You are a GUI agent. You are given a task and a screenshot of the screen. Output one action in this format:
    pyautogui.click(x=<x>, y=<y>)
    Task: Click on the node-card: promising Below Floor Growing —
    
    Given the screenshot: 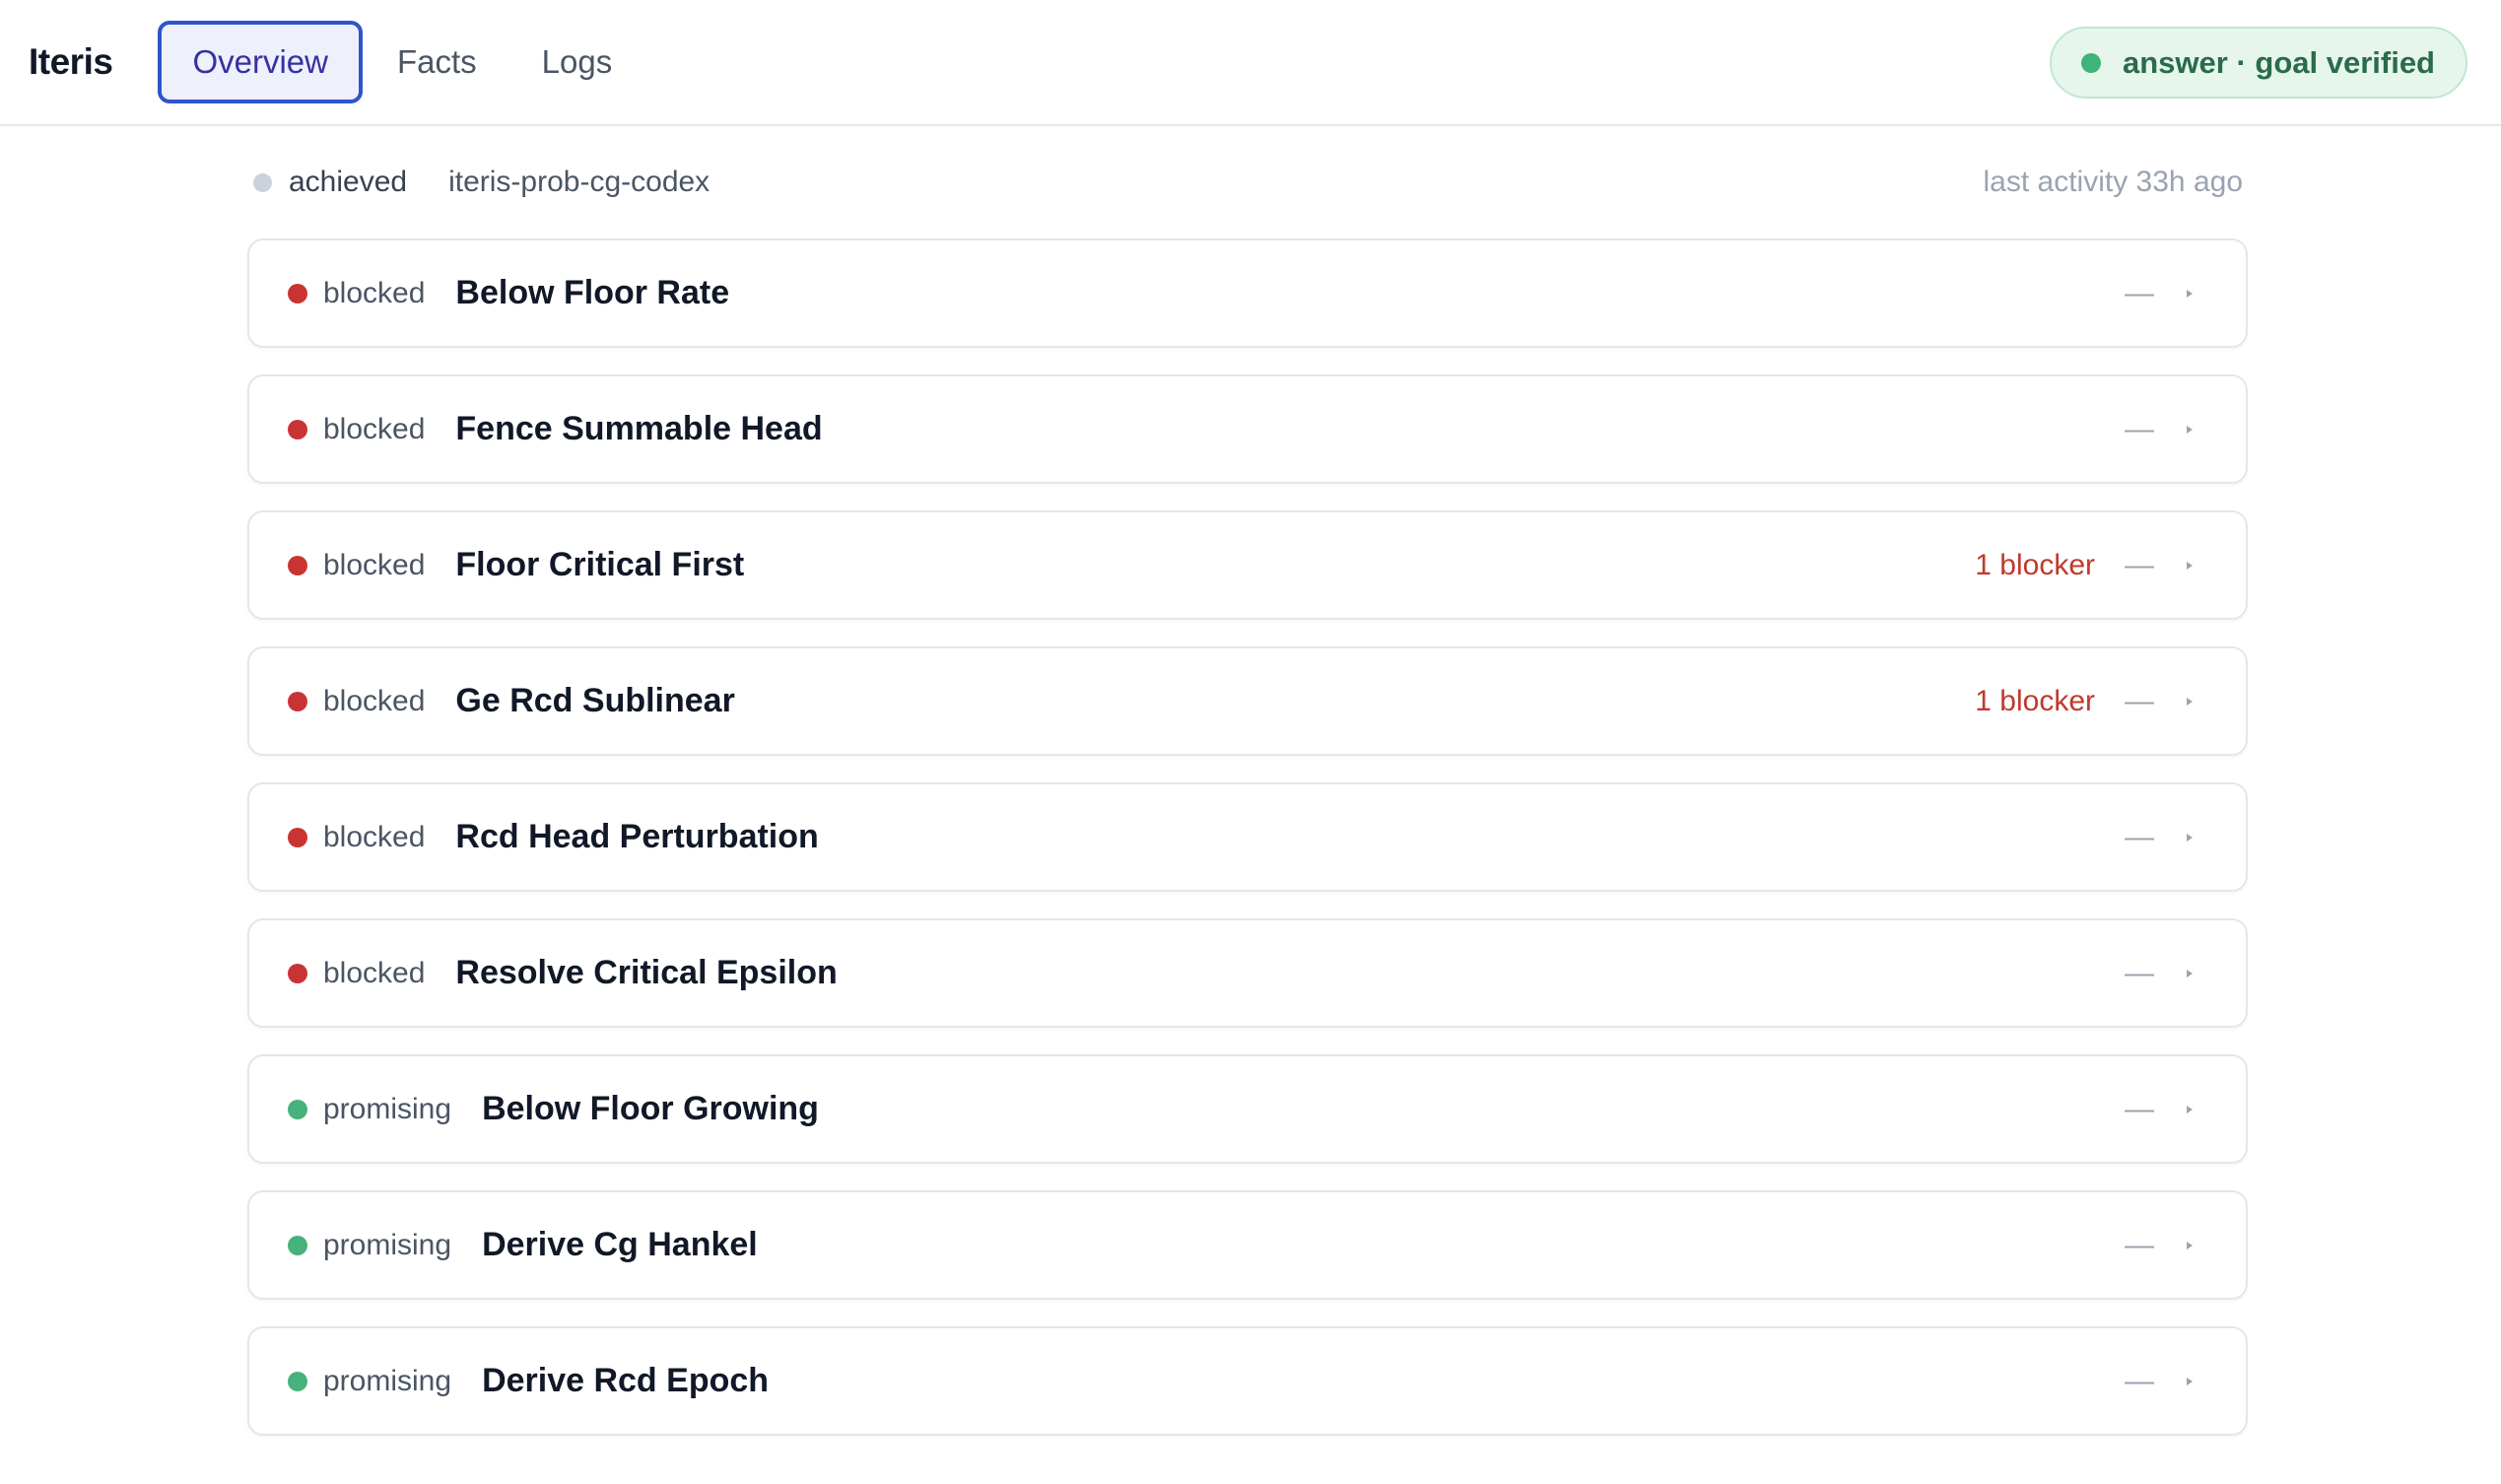 What is the action you would take?
    pyautogui.click(x=1247, y=1109)
    